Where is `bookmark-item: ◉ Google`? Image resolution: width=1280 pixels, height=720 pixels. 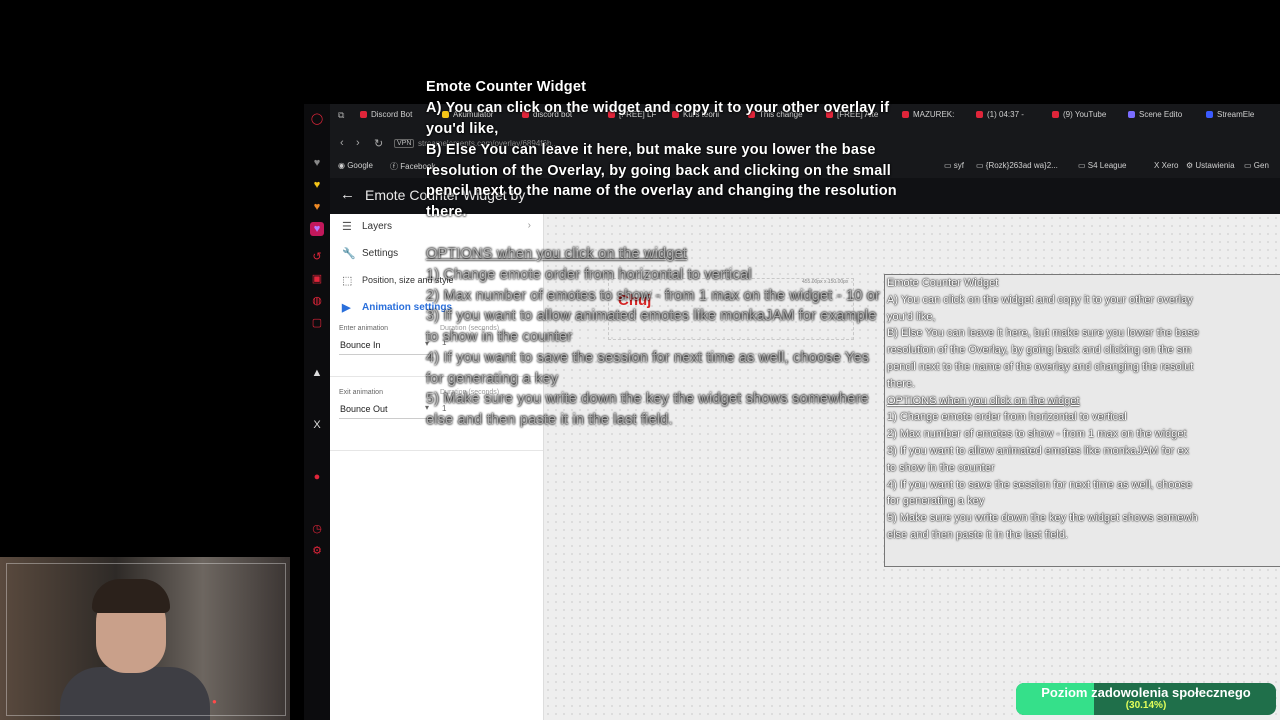
bookmark-item: ◉ Google is located at coordinates (355, 165).